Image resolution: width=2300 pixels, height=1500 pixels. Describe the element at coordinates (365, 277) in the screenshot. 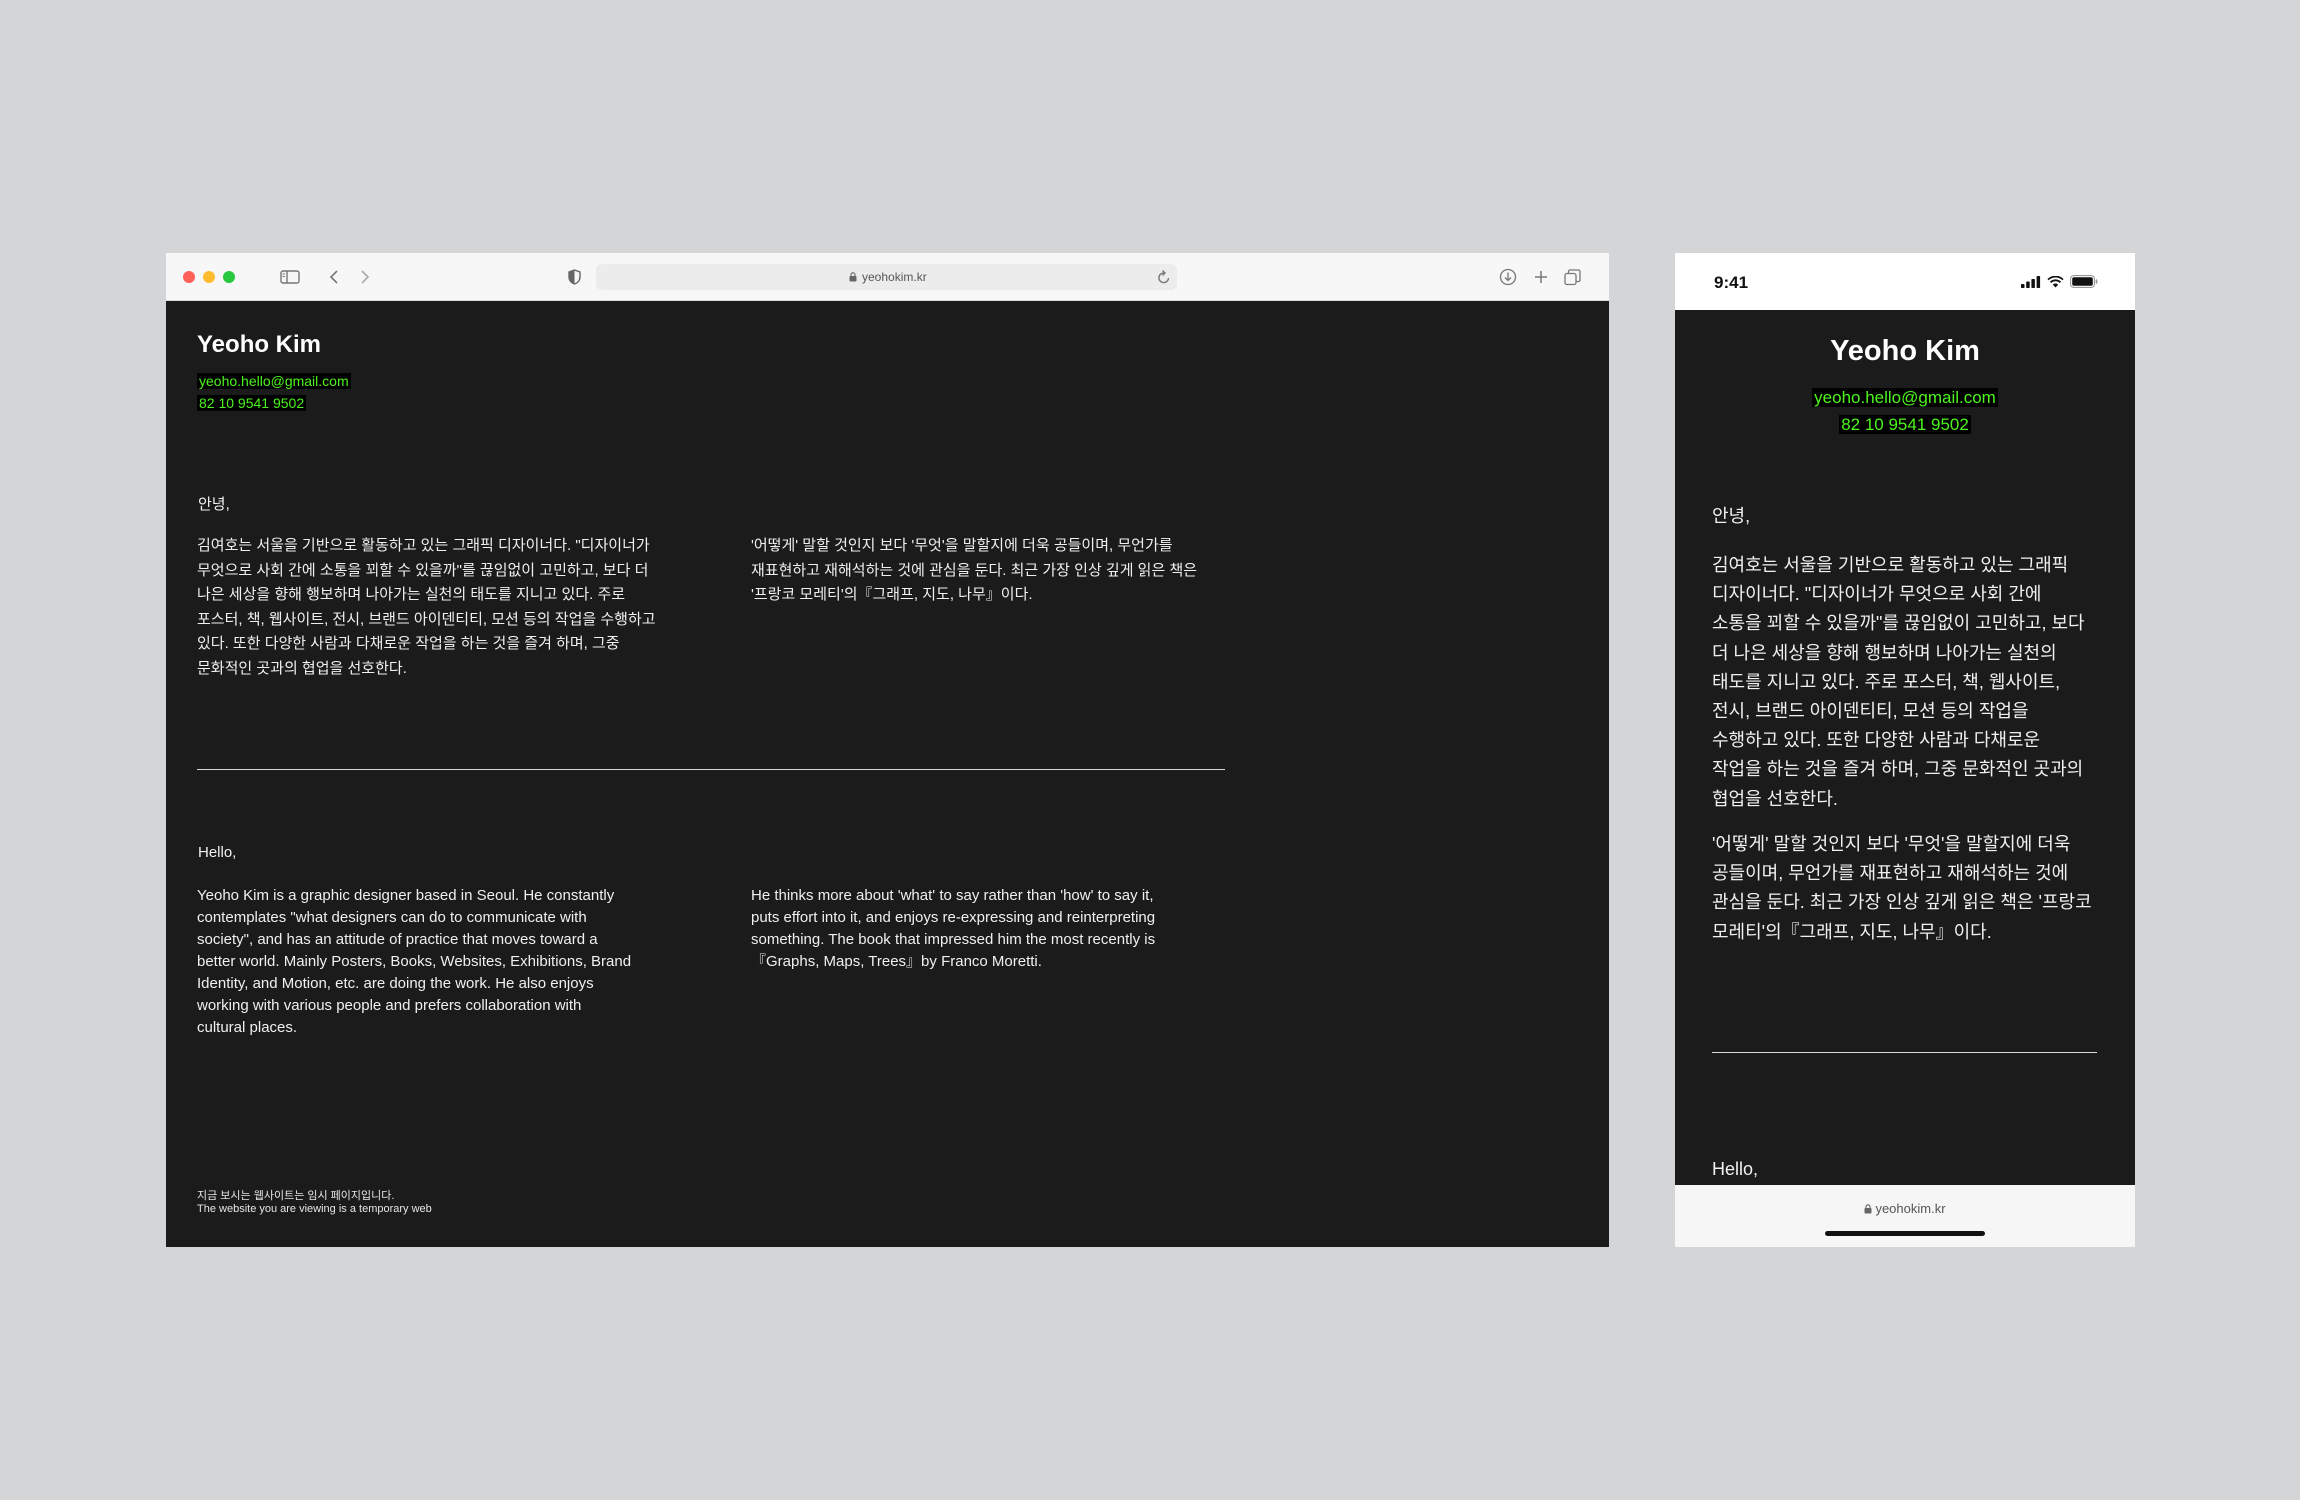

I see `forward-icon` at that location.